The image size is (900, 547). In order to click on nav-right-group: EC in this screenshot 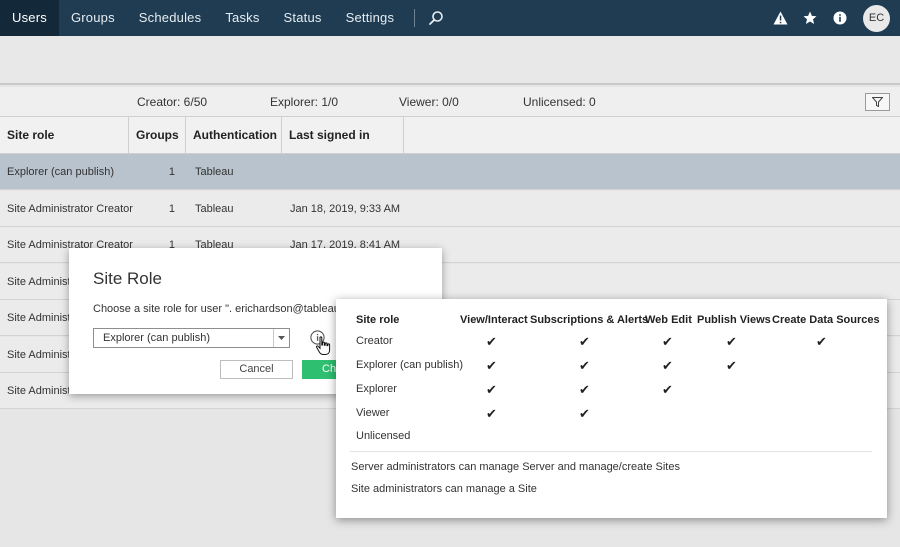, I will do `click(827, 18)`.